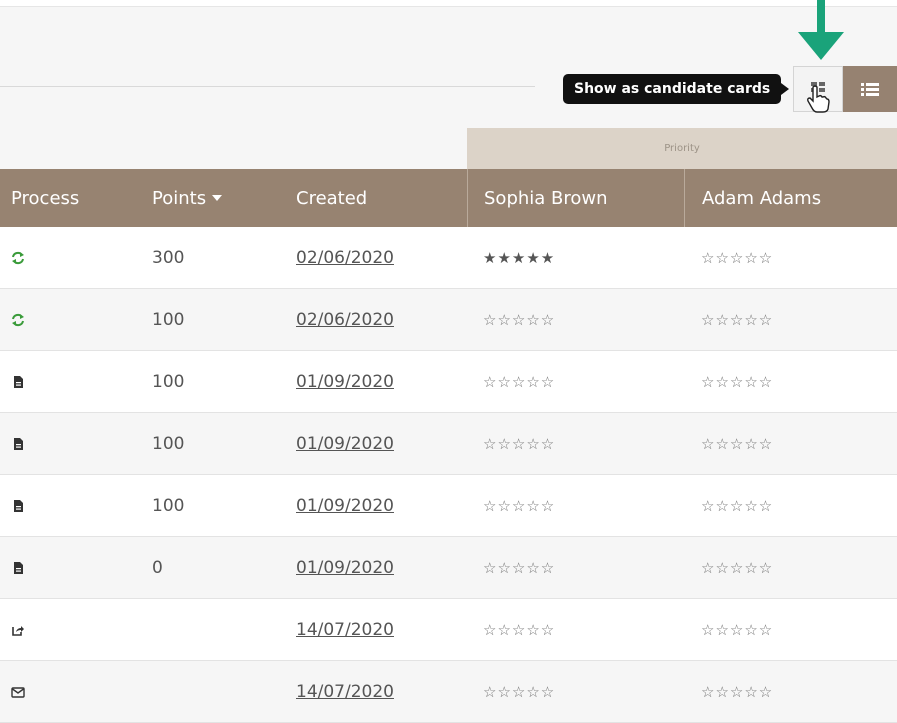 Image resolution: width=897 pixels, height=723 pixels. I want to click on table-row: 300 02/06/2020 ★★★★★ ☆☆☆☆☆, so click(448, 258).